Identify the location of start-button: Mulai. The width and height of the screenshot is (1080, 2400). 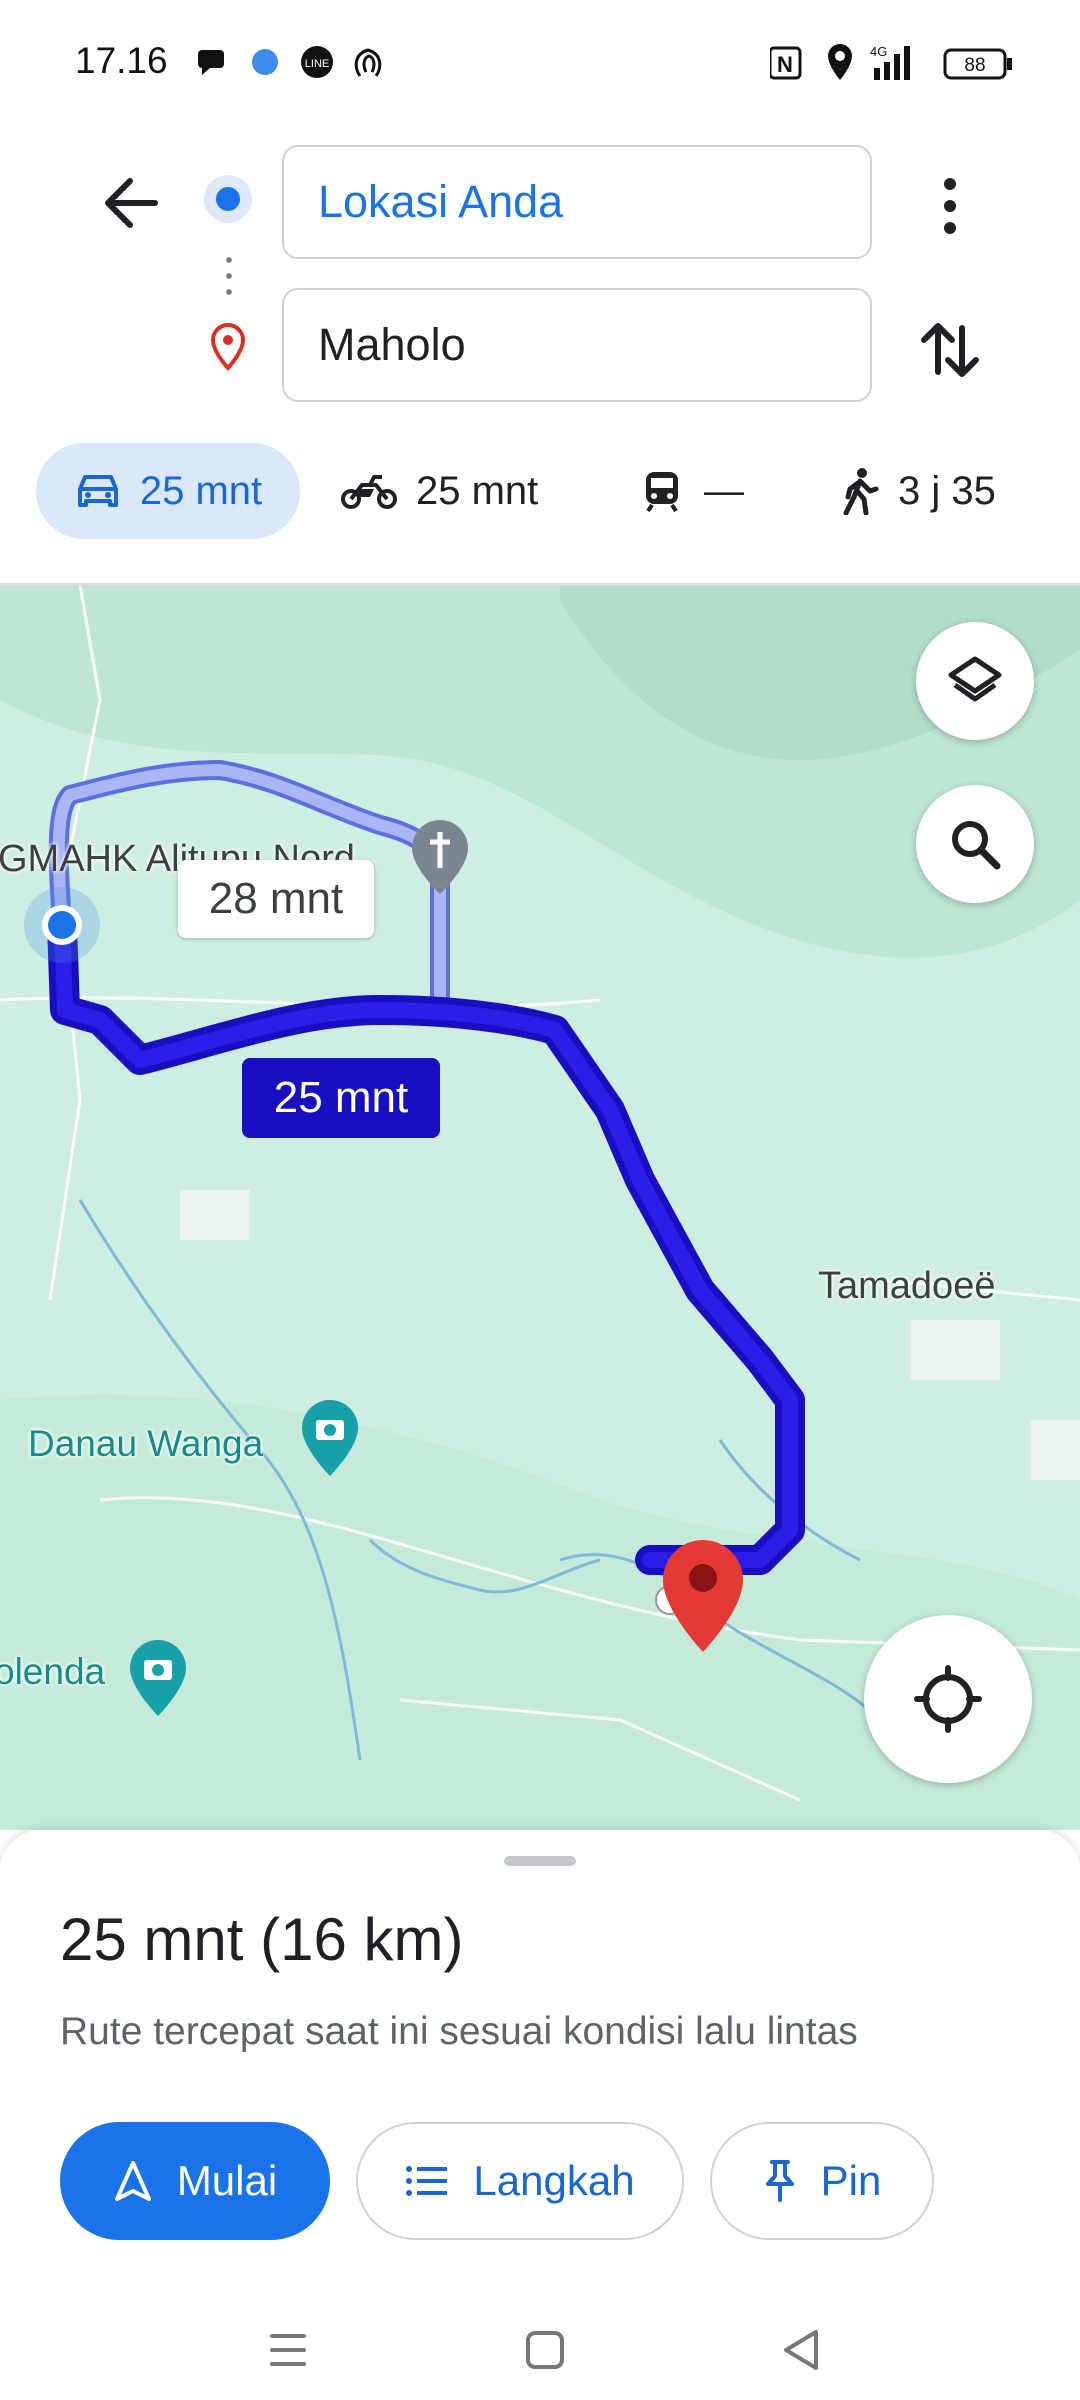
(195, 2181).